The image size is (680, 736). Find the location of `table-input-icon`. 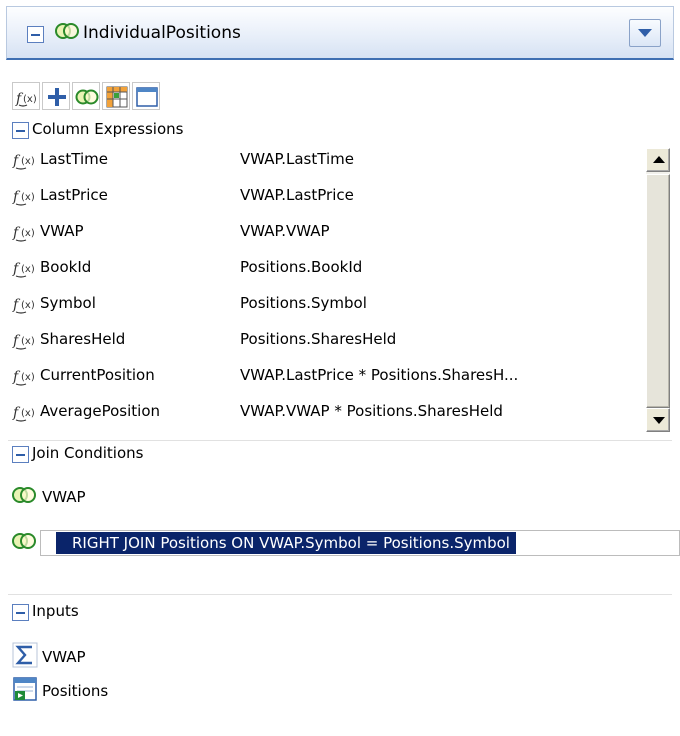

table-input-icon is located at coordinates (25, 689).